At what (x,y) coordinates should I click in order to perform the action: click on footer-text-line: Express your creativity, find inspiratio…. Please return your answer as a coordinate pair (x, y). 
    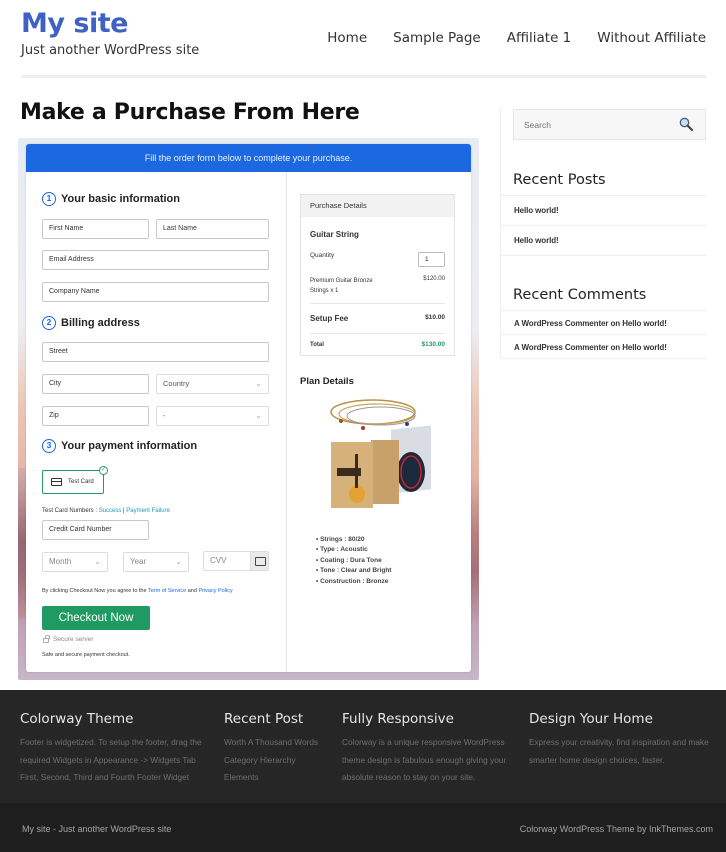
    Looking at the image, I should click on (619, 742).